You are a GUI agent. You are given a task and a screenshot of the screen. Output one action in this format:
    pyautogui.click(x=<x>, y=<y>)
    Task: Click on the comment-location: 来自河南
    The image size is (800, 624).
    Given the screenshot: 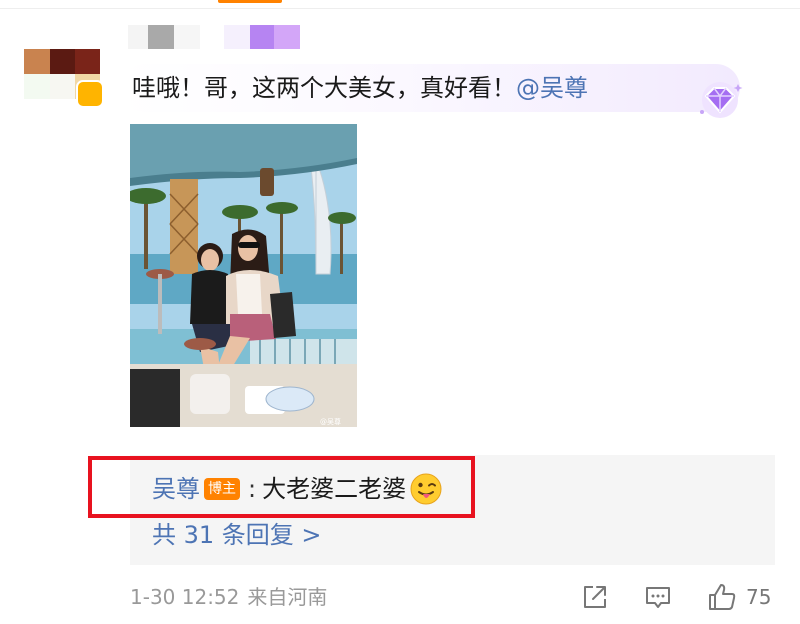 What is the action you would take?
    pyautogui.click(x=287, y=597)
    